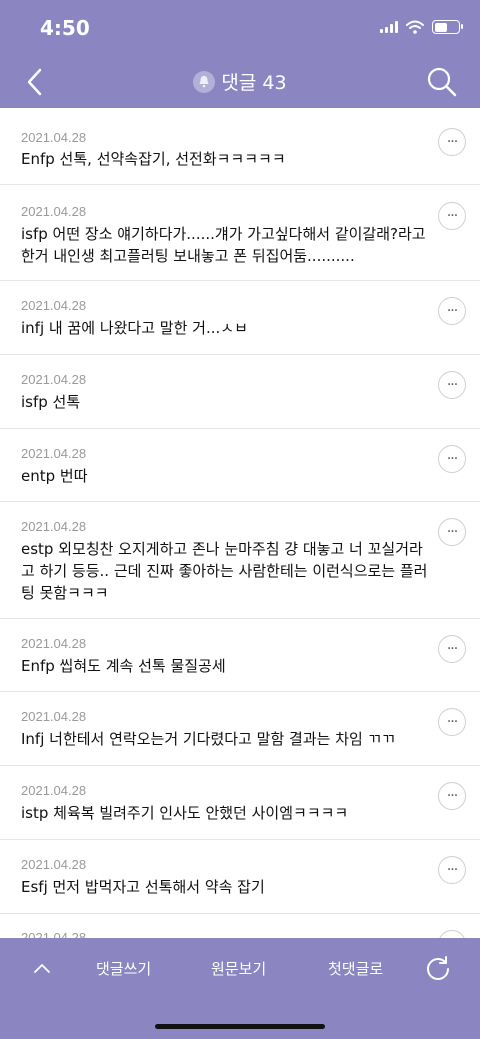 This screenshot has width=480, height=1039. Describe the element at coordinates (240, 392) in the screenshot. I see `comment-item: 2021.04.28 isfp 선톡 ···` at that location.